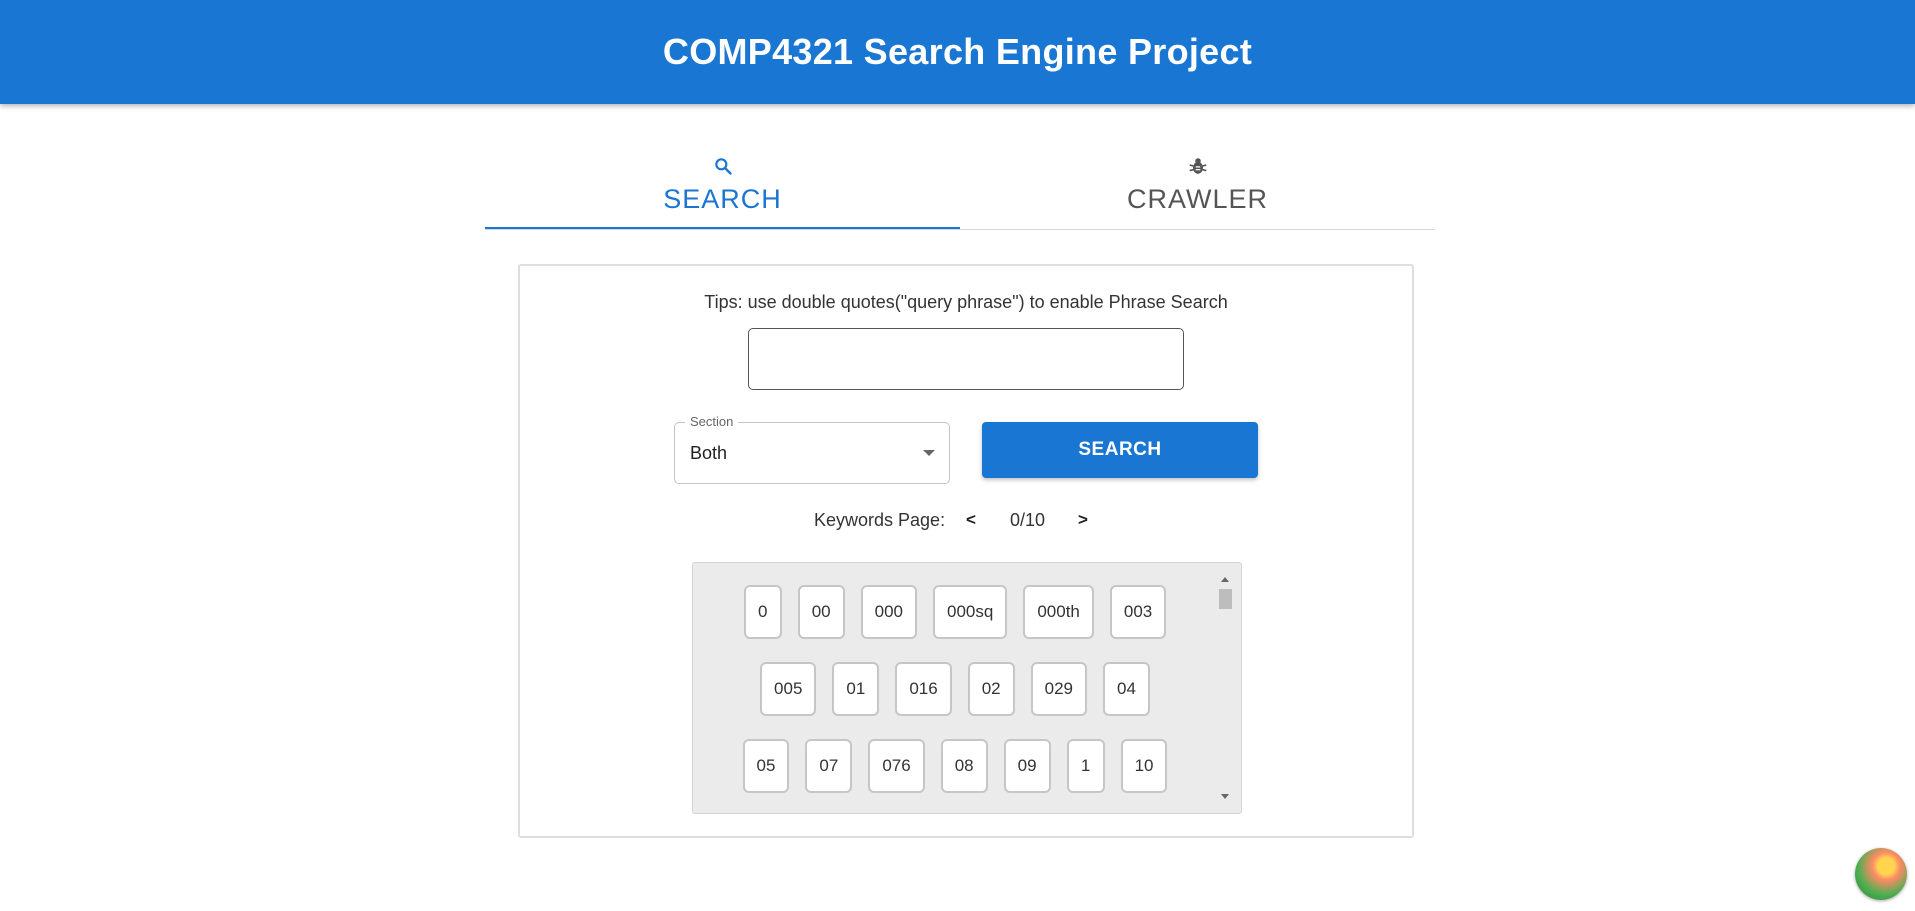 The height and width of the screenshot is (911, 1915). Describe the element at coordinates (1083, 520) in the screenshot. I see `keywords-next-button: >` at that location.